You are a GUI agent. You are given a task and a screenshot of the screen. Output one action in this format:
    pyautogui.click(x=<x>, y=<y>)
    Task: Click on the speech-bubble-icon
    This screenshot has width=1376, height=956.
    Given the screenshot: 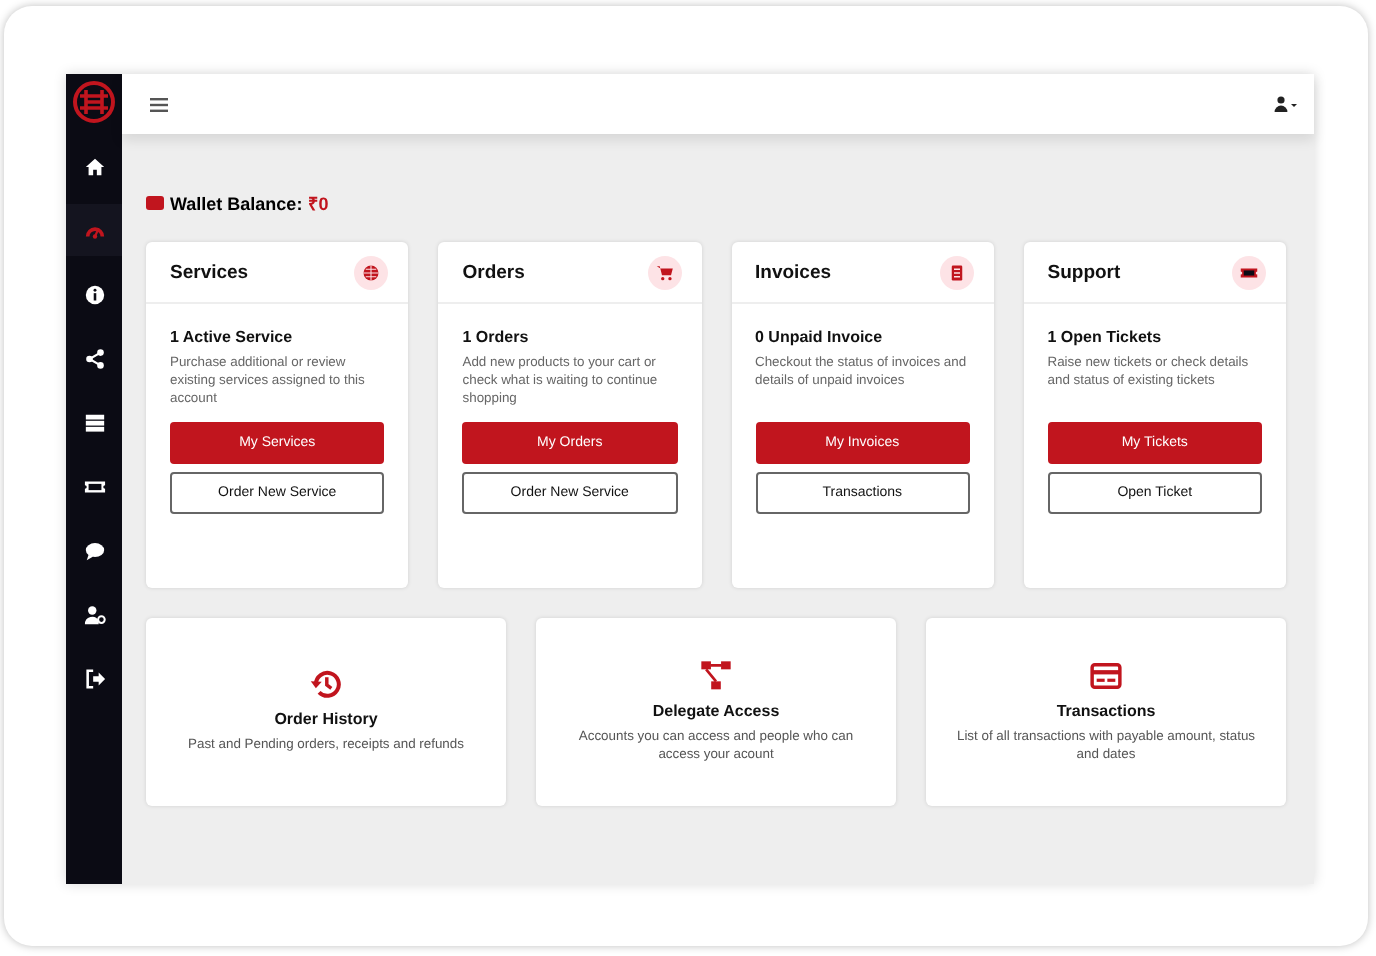 What is the action you would take?
    pyautogui.click(x=94, y=550)
    